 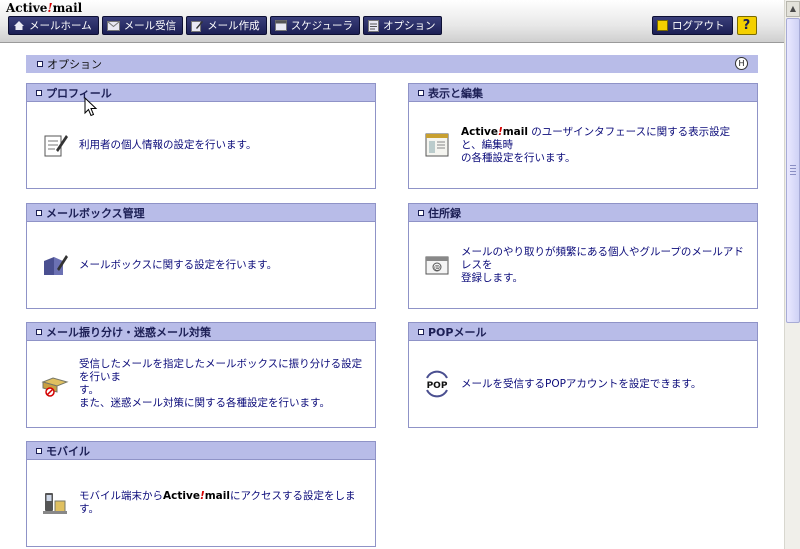 I want to click on panel-profile: プロフィール 利用者の個人情報の設定を行います。, so click(x=201, y=136).